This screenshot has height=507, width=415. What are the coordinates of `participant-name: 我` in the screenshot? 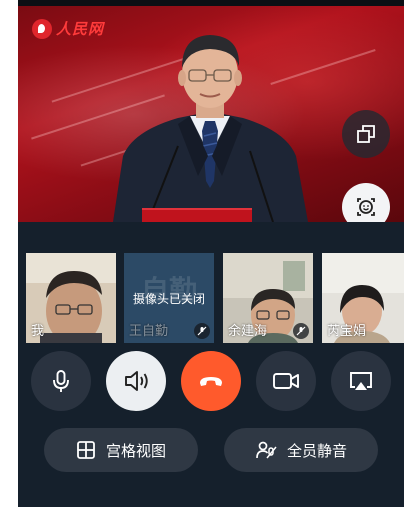 It's located at (38, 331).